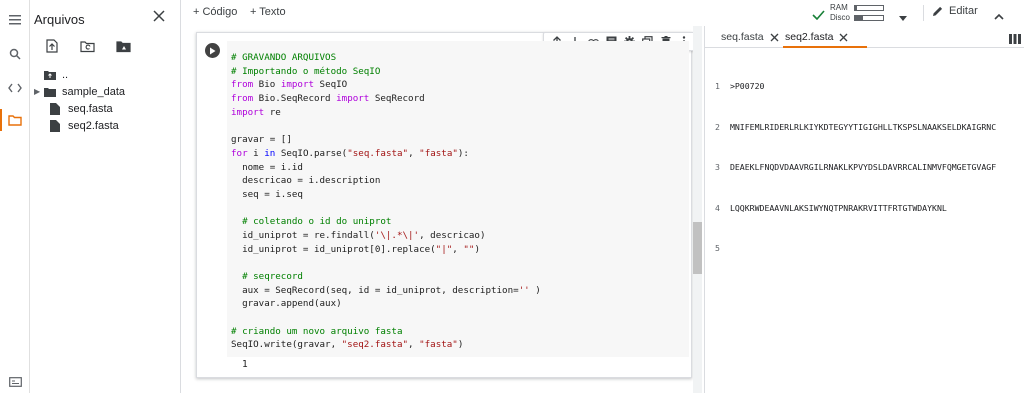 This screenshot has width=1024, height=393. I want to click on code-token: SeqIO.write(gravar,, so click(286, 345).